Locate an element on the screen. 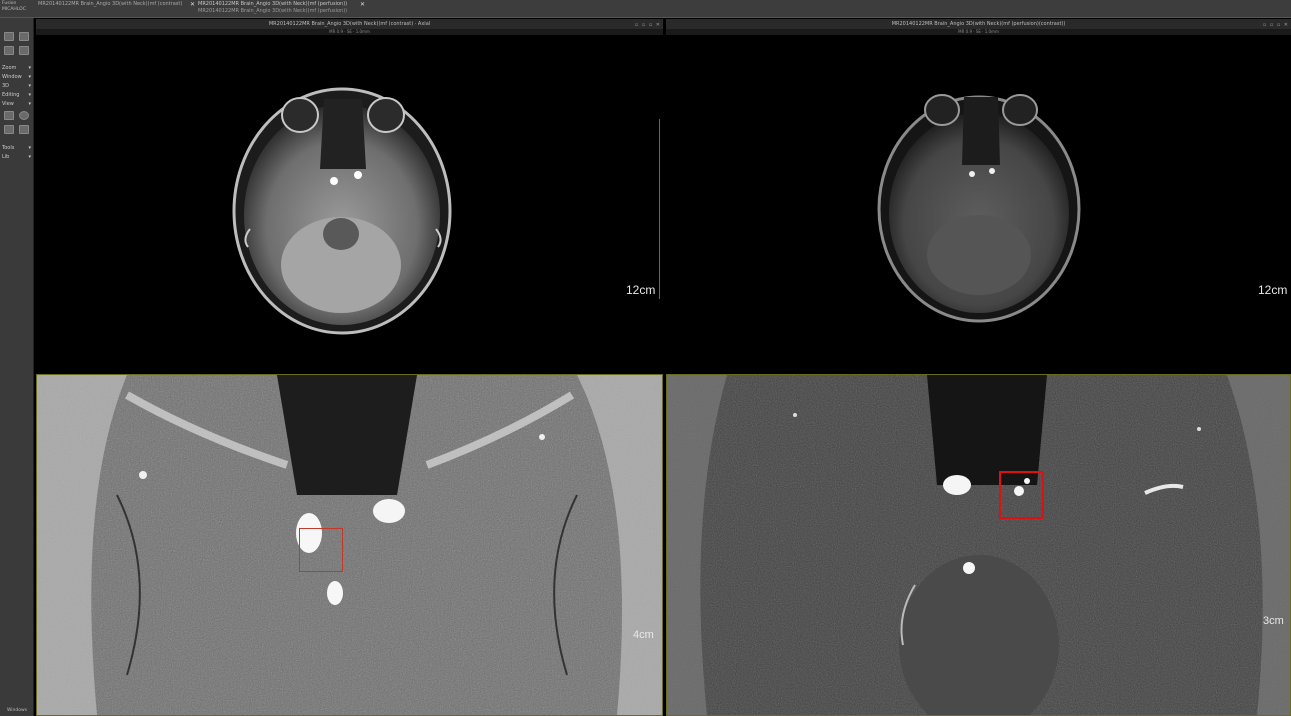 This screenshot has width=1291, height=716. scale-label: 4cm is located at coordinates (643, 635).